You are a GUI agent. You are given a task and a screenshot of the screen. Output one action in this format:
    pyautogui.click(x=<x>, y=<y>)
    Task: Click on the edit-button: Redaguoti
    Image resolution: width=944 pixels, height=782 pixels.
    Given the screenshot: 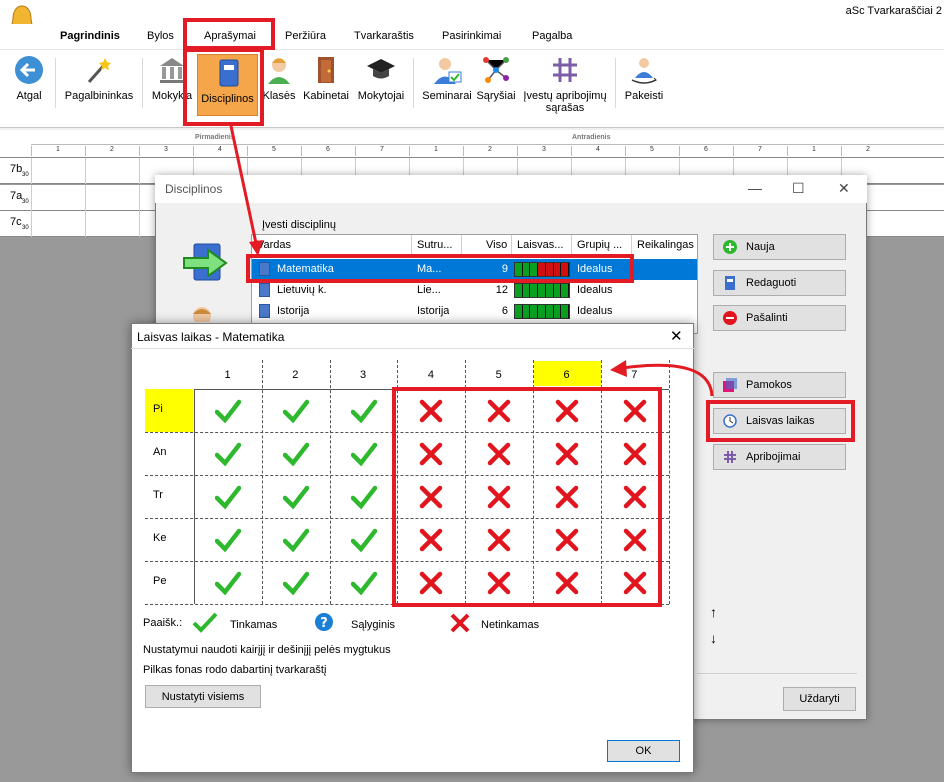 What is the action you would take?
    pyautogui.click(x=779, y=283)
    